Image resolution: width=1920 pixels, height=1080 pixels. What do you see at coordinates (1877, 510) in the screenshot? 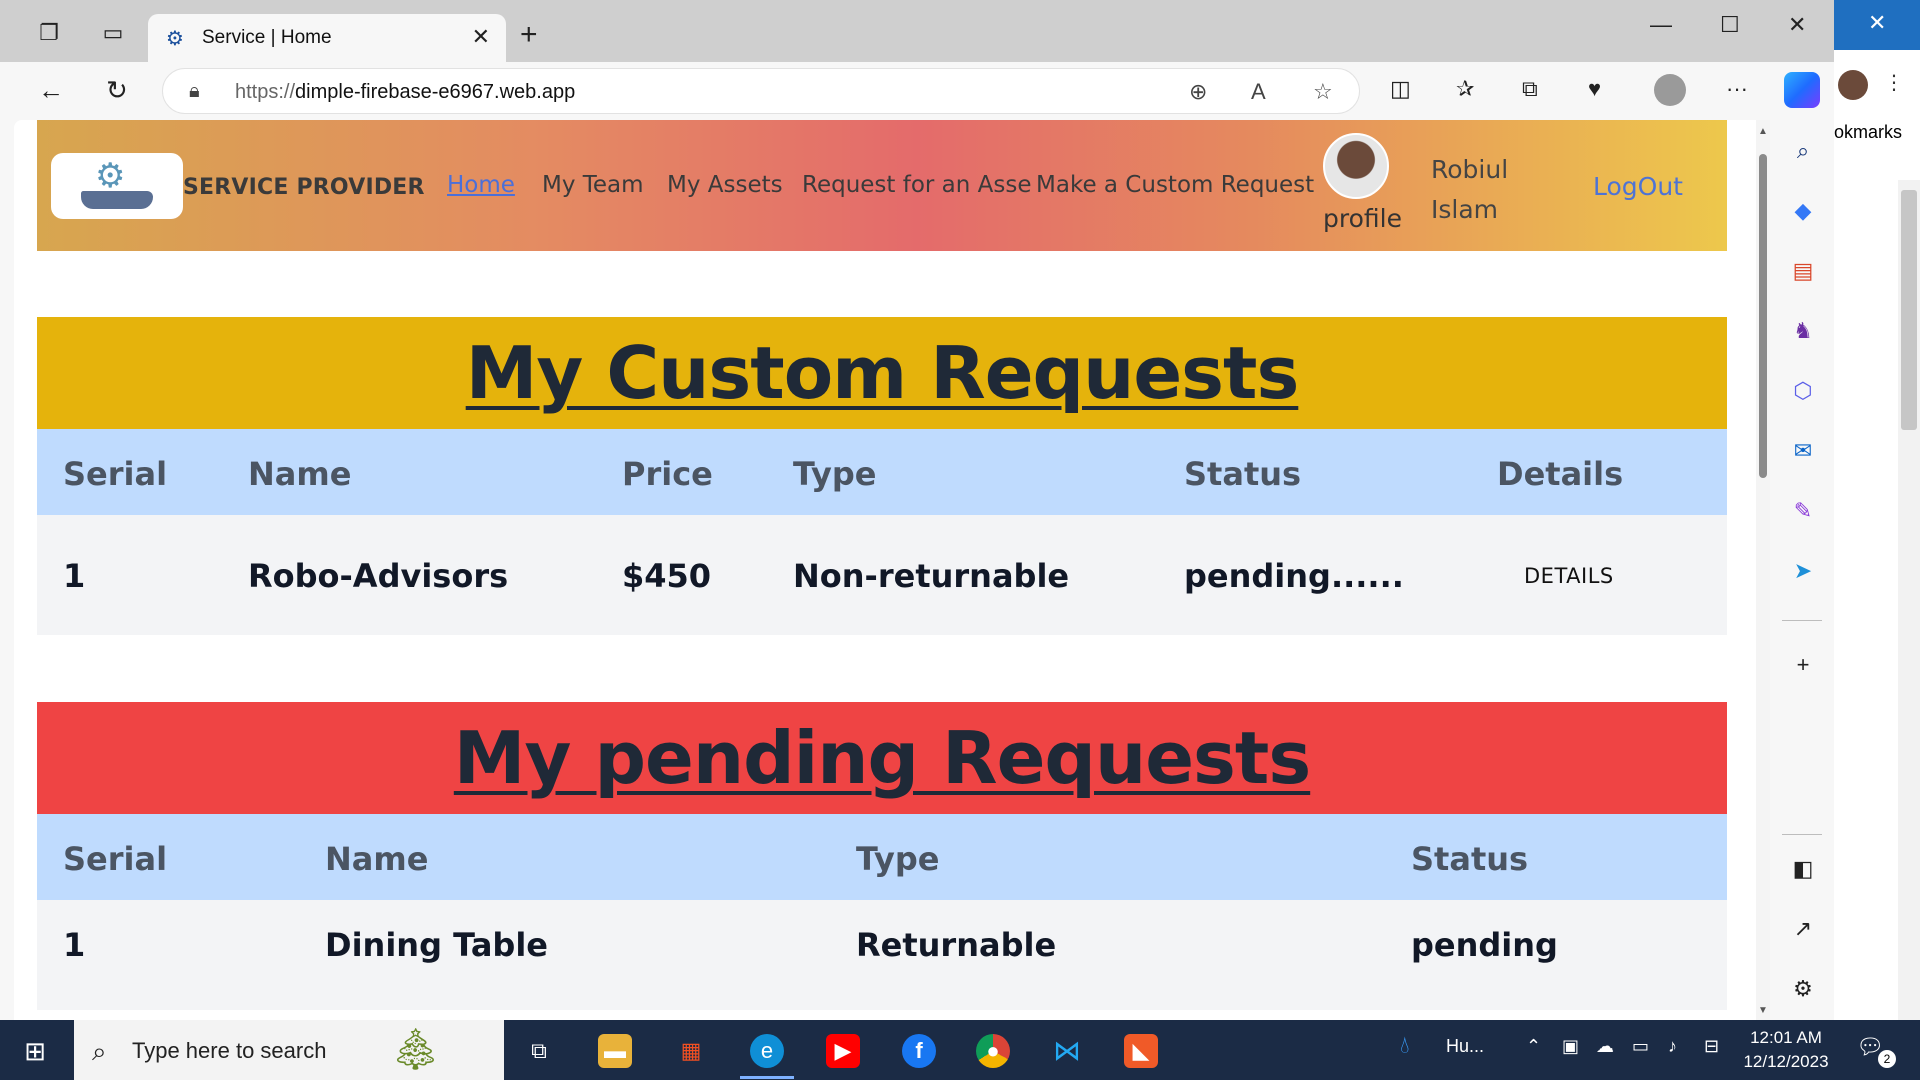
I see `background-window: ✕ ⋮ okmarks` at bounding box center [1877, 510].